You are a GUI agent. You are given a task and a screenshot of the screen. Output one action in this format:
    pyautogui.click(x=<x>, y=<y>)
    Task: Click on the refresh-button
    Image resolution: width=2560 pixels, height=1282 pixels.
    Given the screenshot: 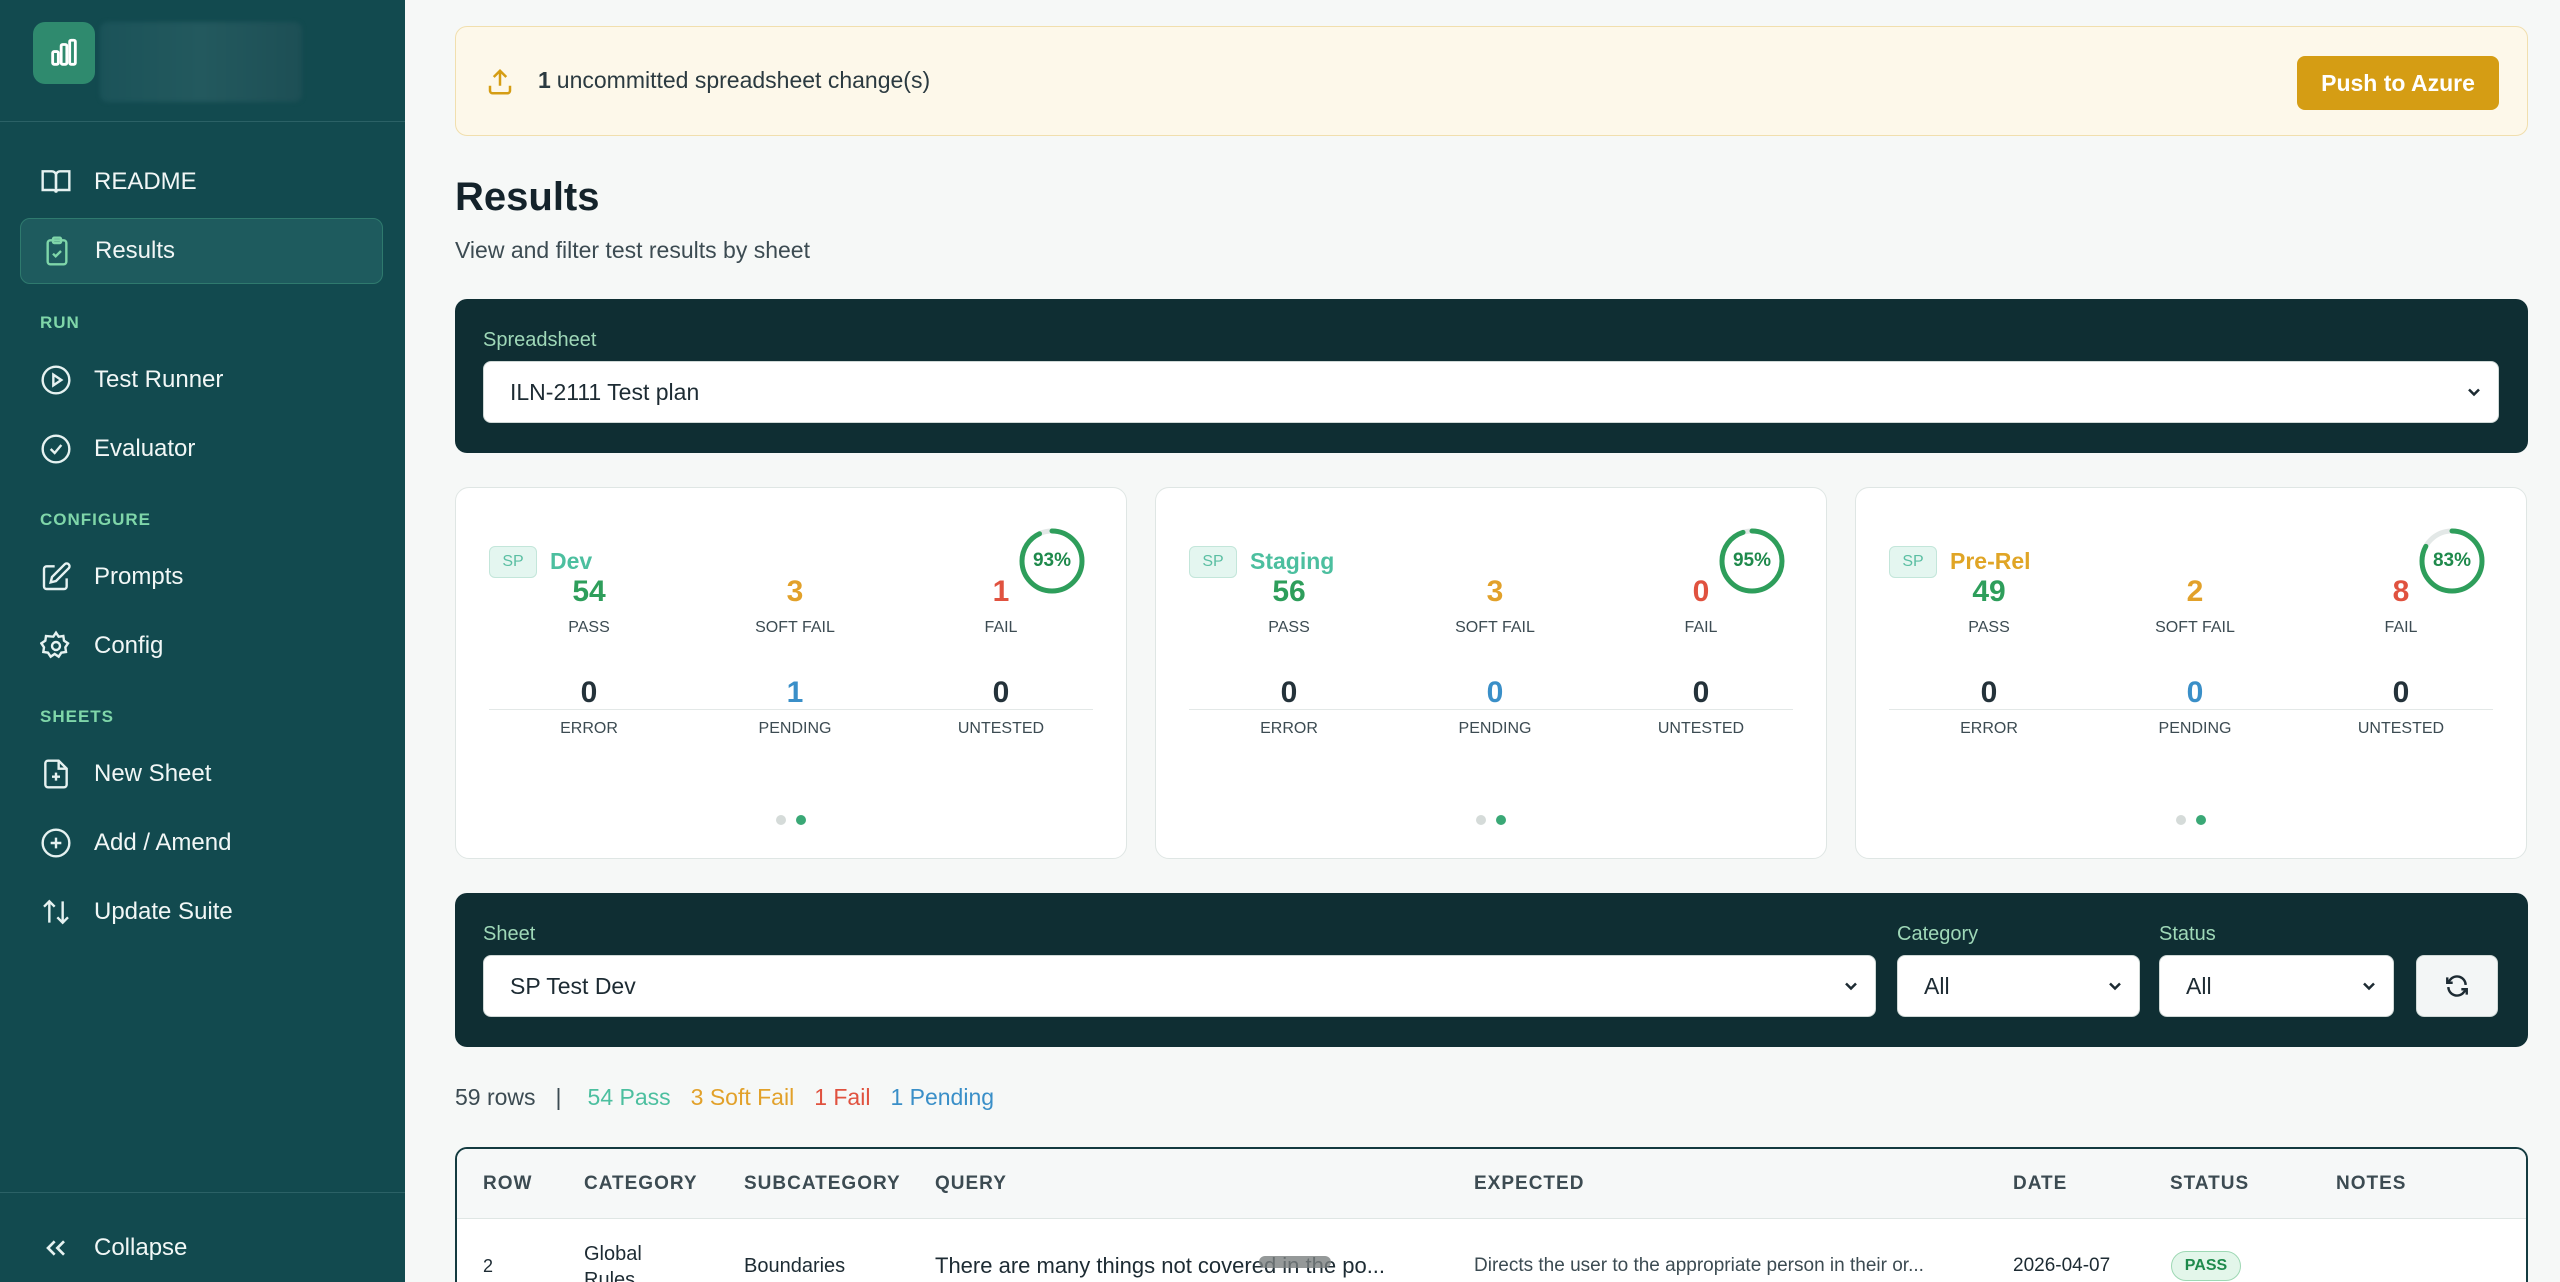 What is the action you would take?
    pyautogui.click(x=2457, y=986)
    